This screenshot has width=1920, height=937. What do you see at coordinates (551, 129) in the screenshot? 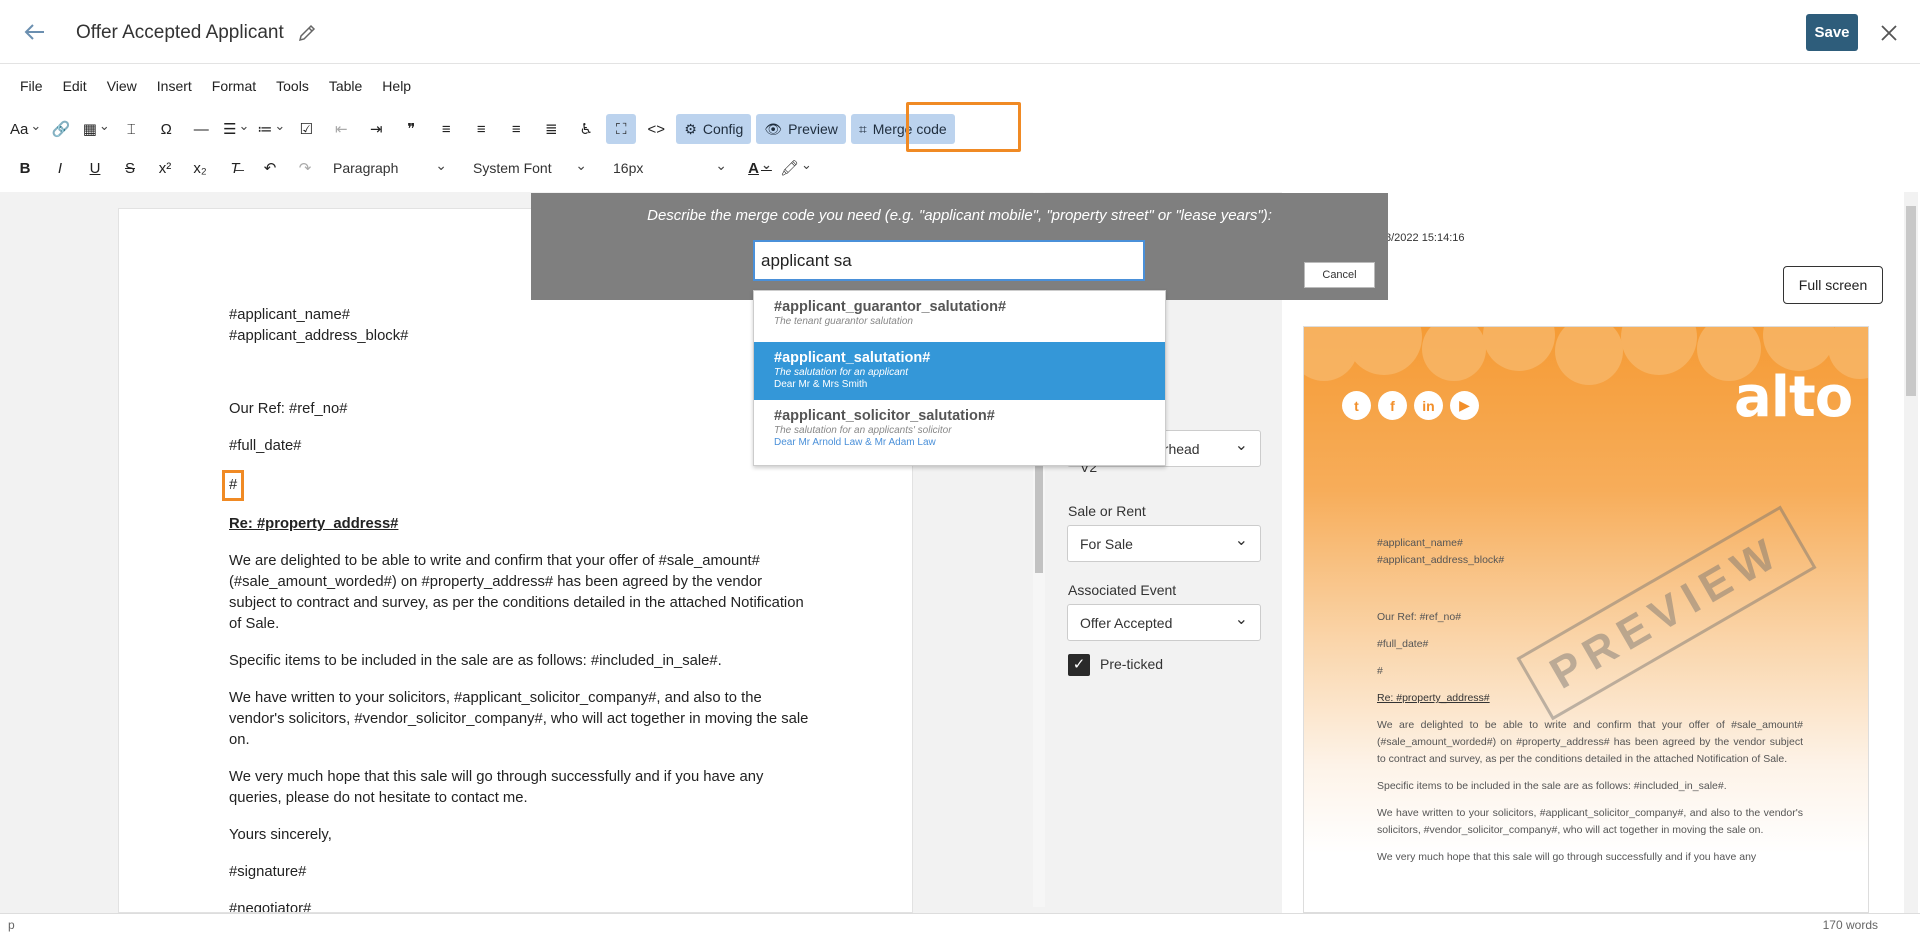
I see `align-justify-icon: ≣` at bounding box center [551, 129].